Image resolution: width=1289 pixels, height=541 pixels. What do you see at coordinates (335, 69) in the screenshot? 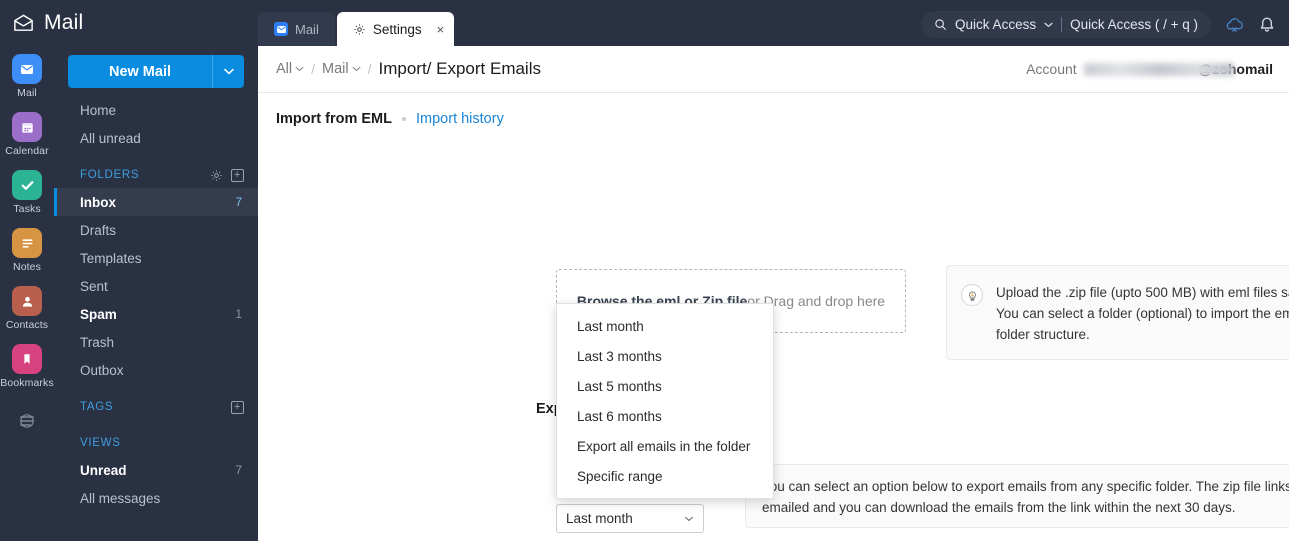
I see `breadcrumb-label: Mail` at bounding box center [335, 69].